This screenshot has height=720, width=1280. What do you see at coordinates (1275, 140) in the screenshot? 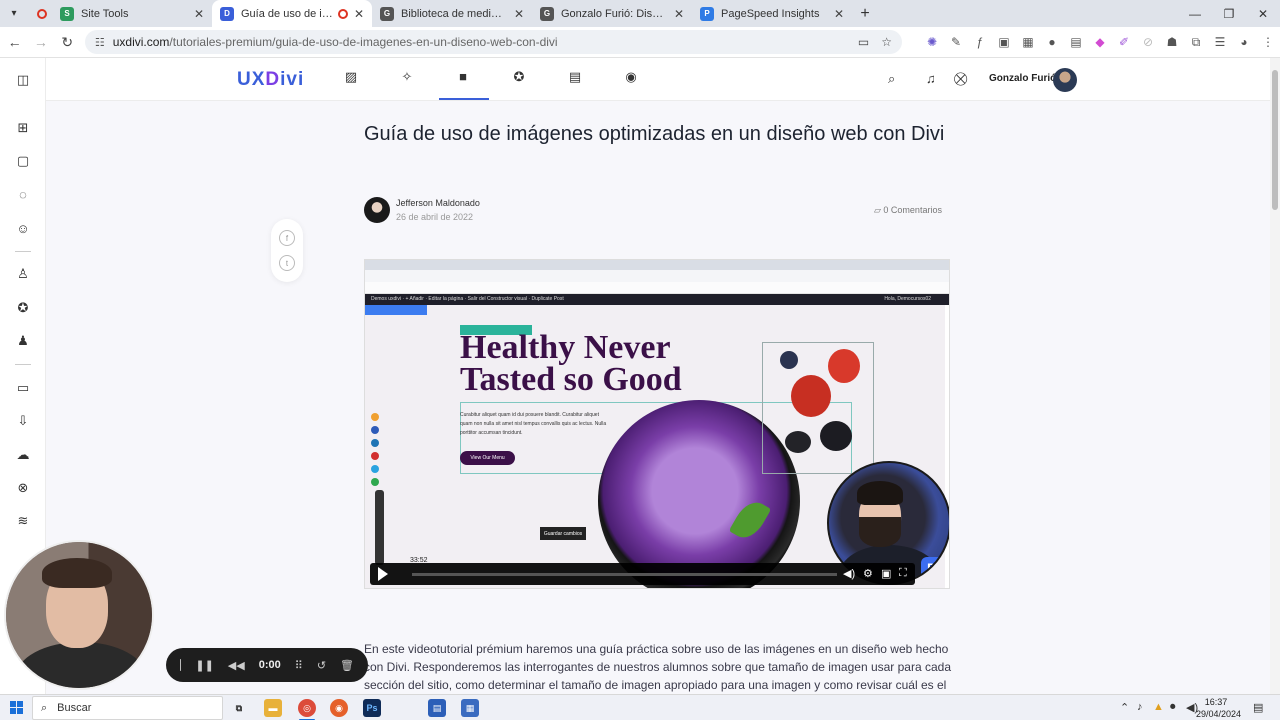
I see `scrollbar-thumb` at bounding box center [1275, 140].